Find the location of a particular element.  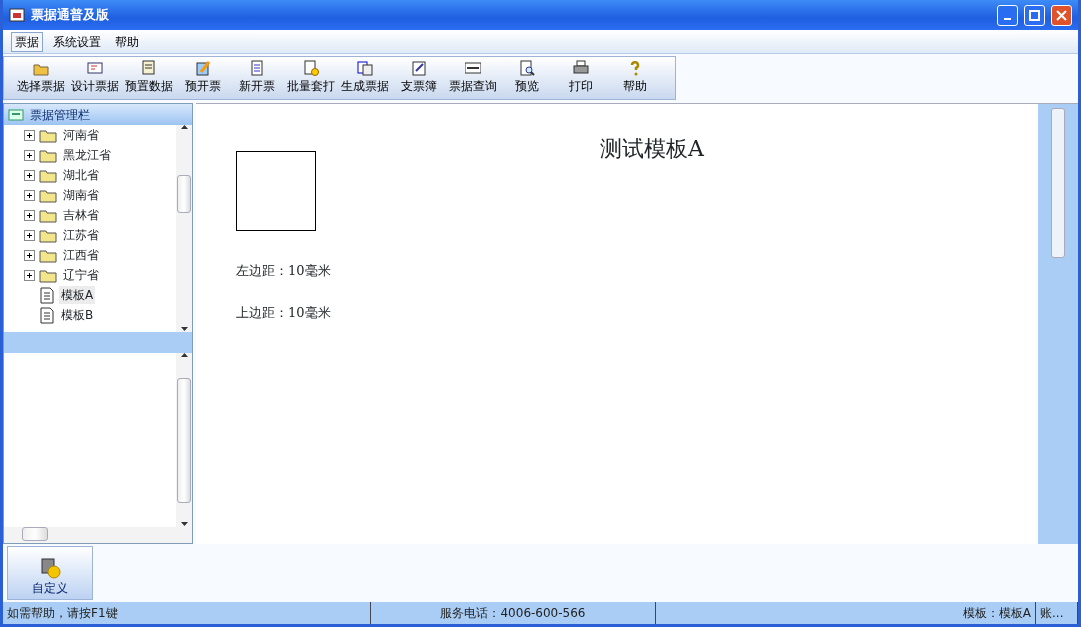

tree-item: 河南省 is located at coordinates (81, 135).